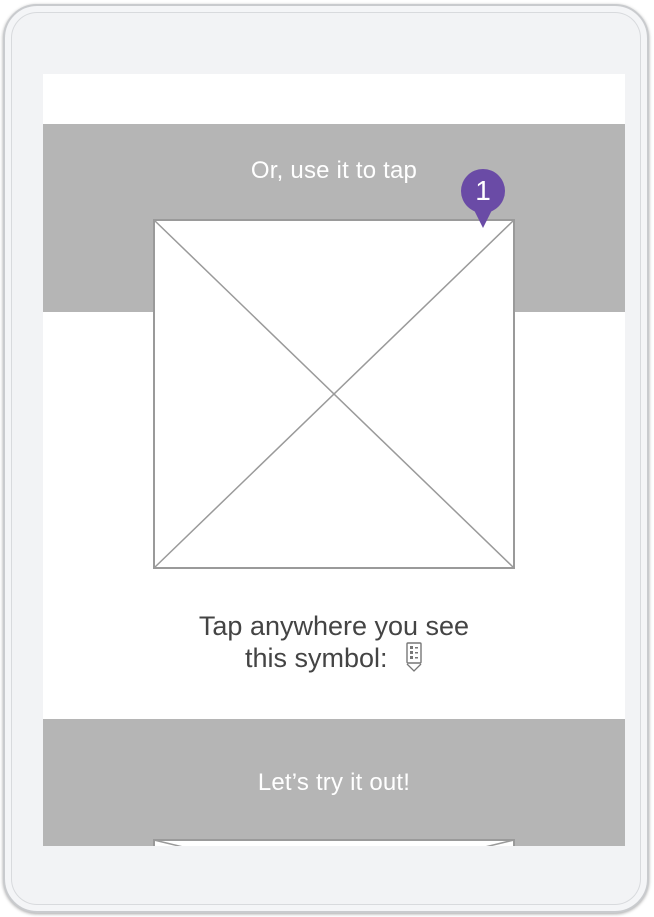 The width and height of the screenshot is (654, 917). What do you see at coordinates (414, 657) in the screenshot?
I see `tap-target-symbol-icon` at bounding box center [414, 657].